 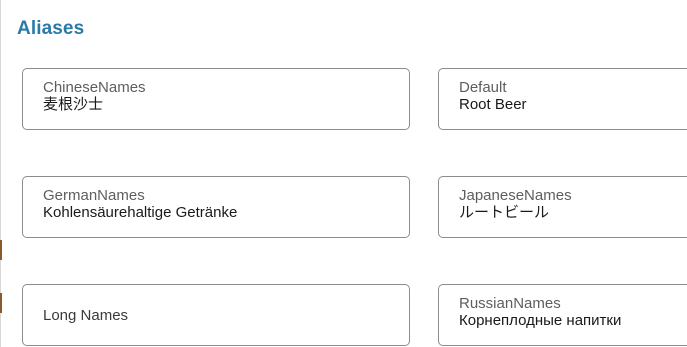 I want to click on field-label: RussianNames, so click(x=510, y=303).